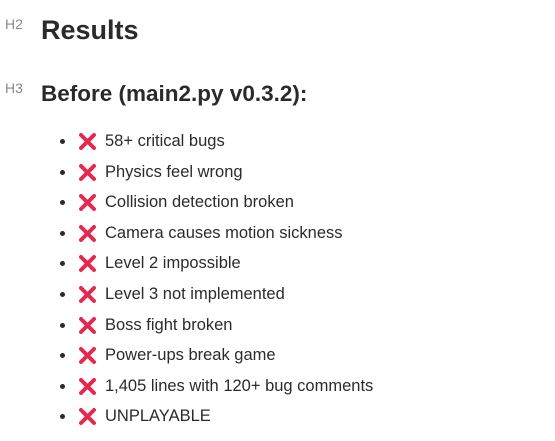 Image resolution: width=555 pixels, height=441 pixels. Describe the element at coordinates (277, 325) in the screenshot. I see `list-item: Boss fight broken` at that location.